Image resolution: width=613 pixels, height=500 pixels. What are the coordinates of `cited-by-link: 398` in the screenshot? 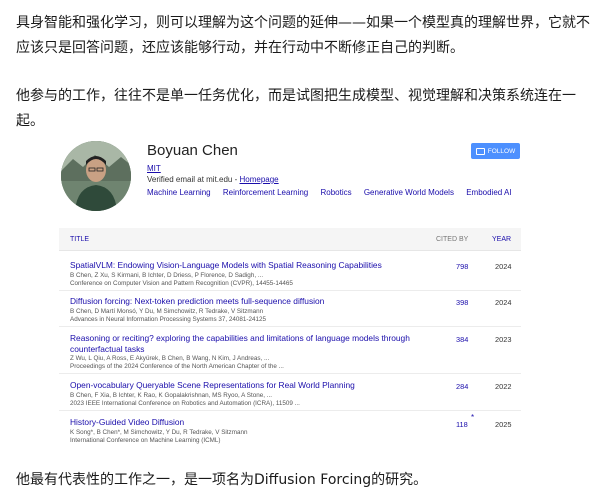 It's located at (462, 302).